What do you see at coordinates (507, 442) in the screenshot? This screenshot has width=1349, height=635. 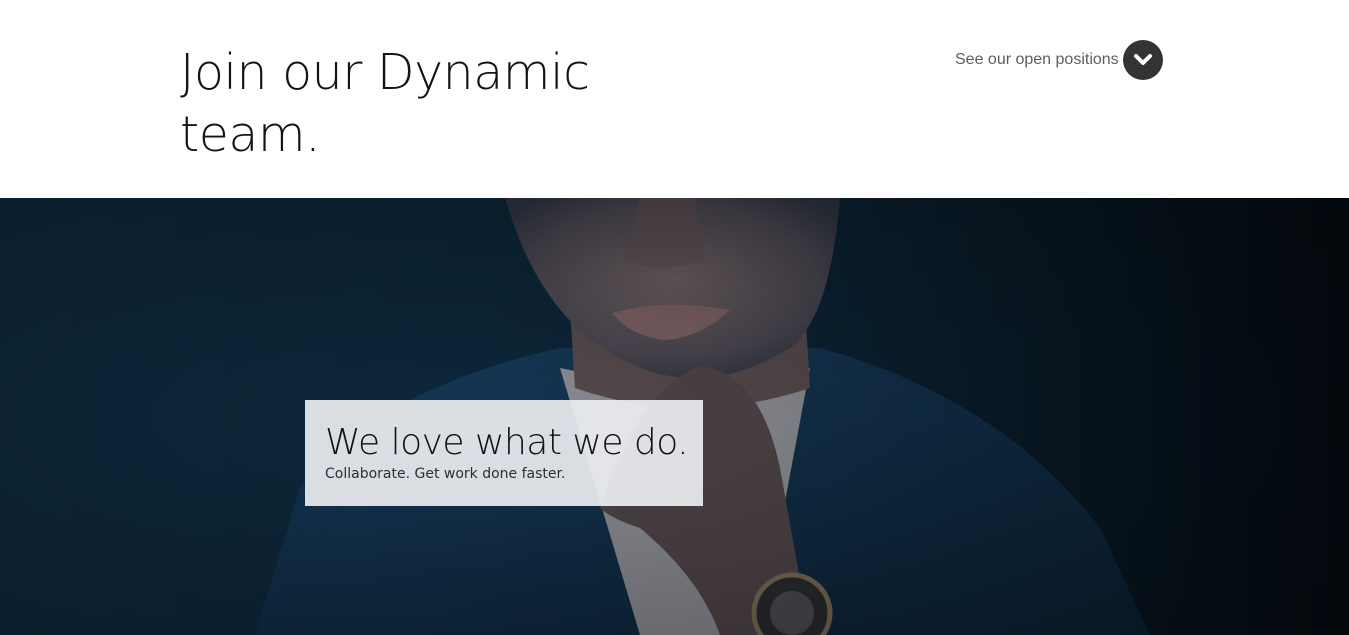 I see `hero-heading: We love what we do.` at bounding box center [507, 442].